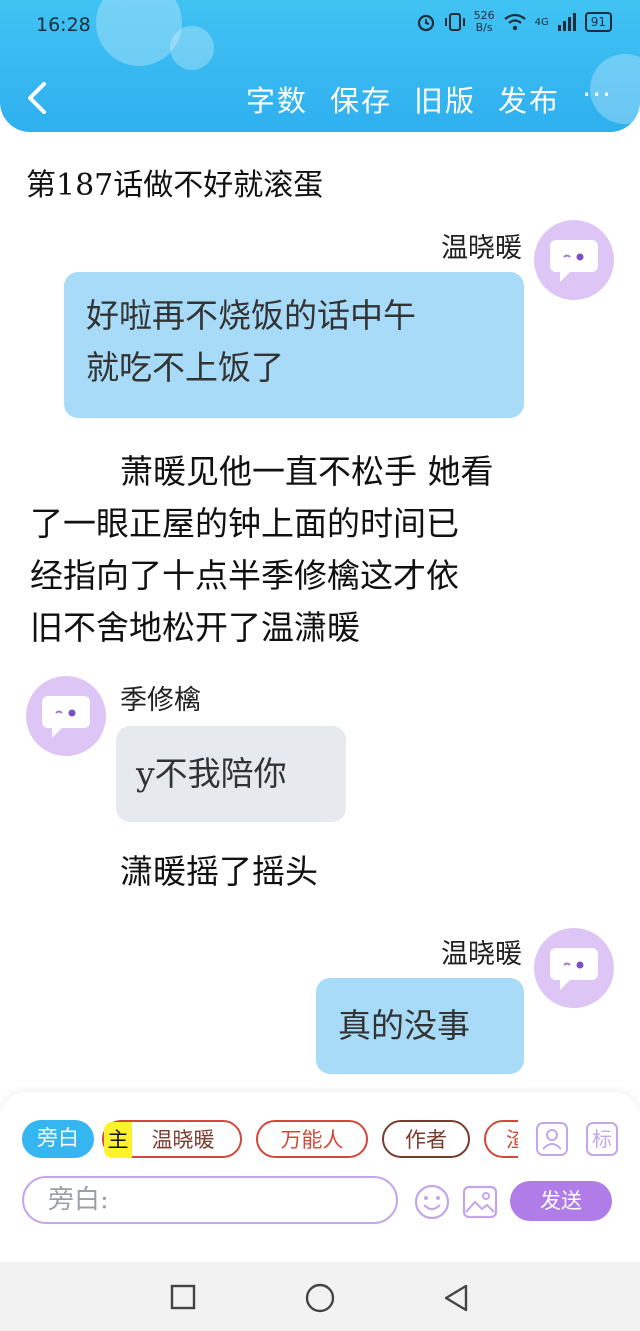 Image resolution: width=640 pixels, height=1331 pixels. Describe the element at coordinates (294, 345) in the screenshot. I see `message-bubble: 好啦再不烧饭的话中午 就吃不上饭了` at that location.